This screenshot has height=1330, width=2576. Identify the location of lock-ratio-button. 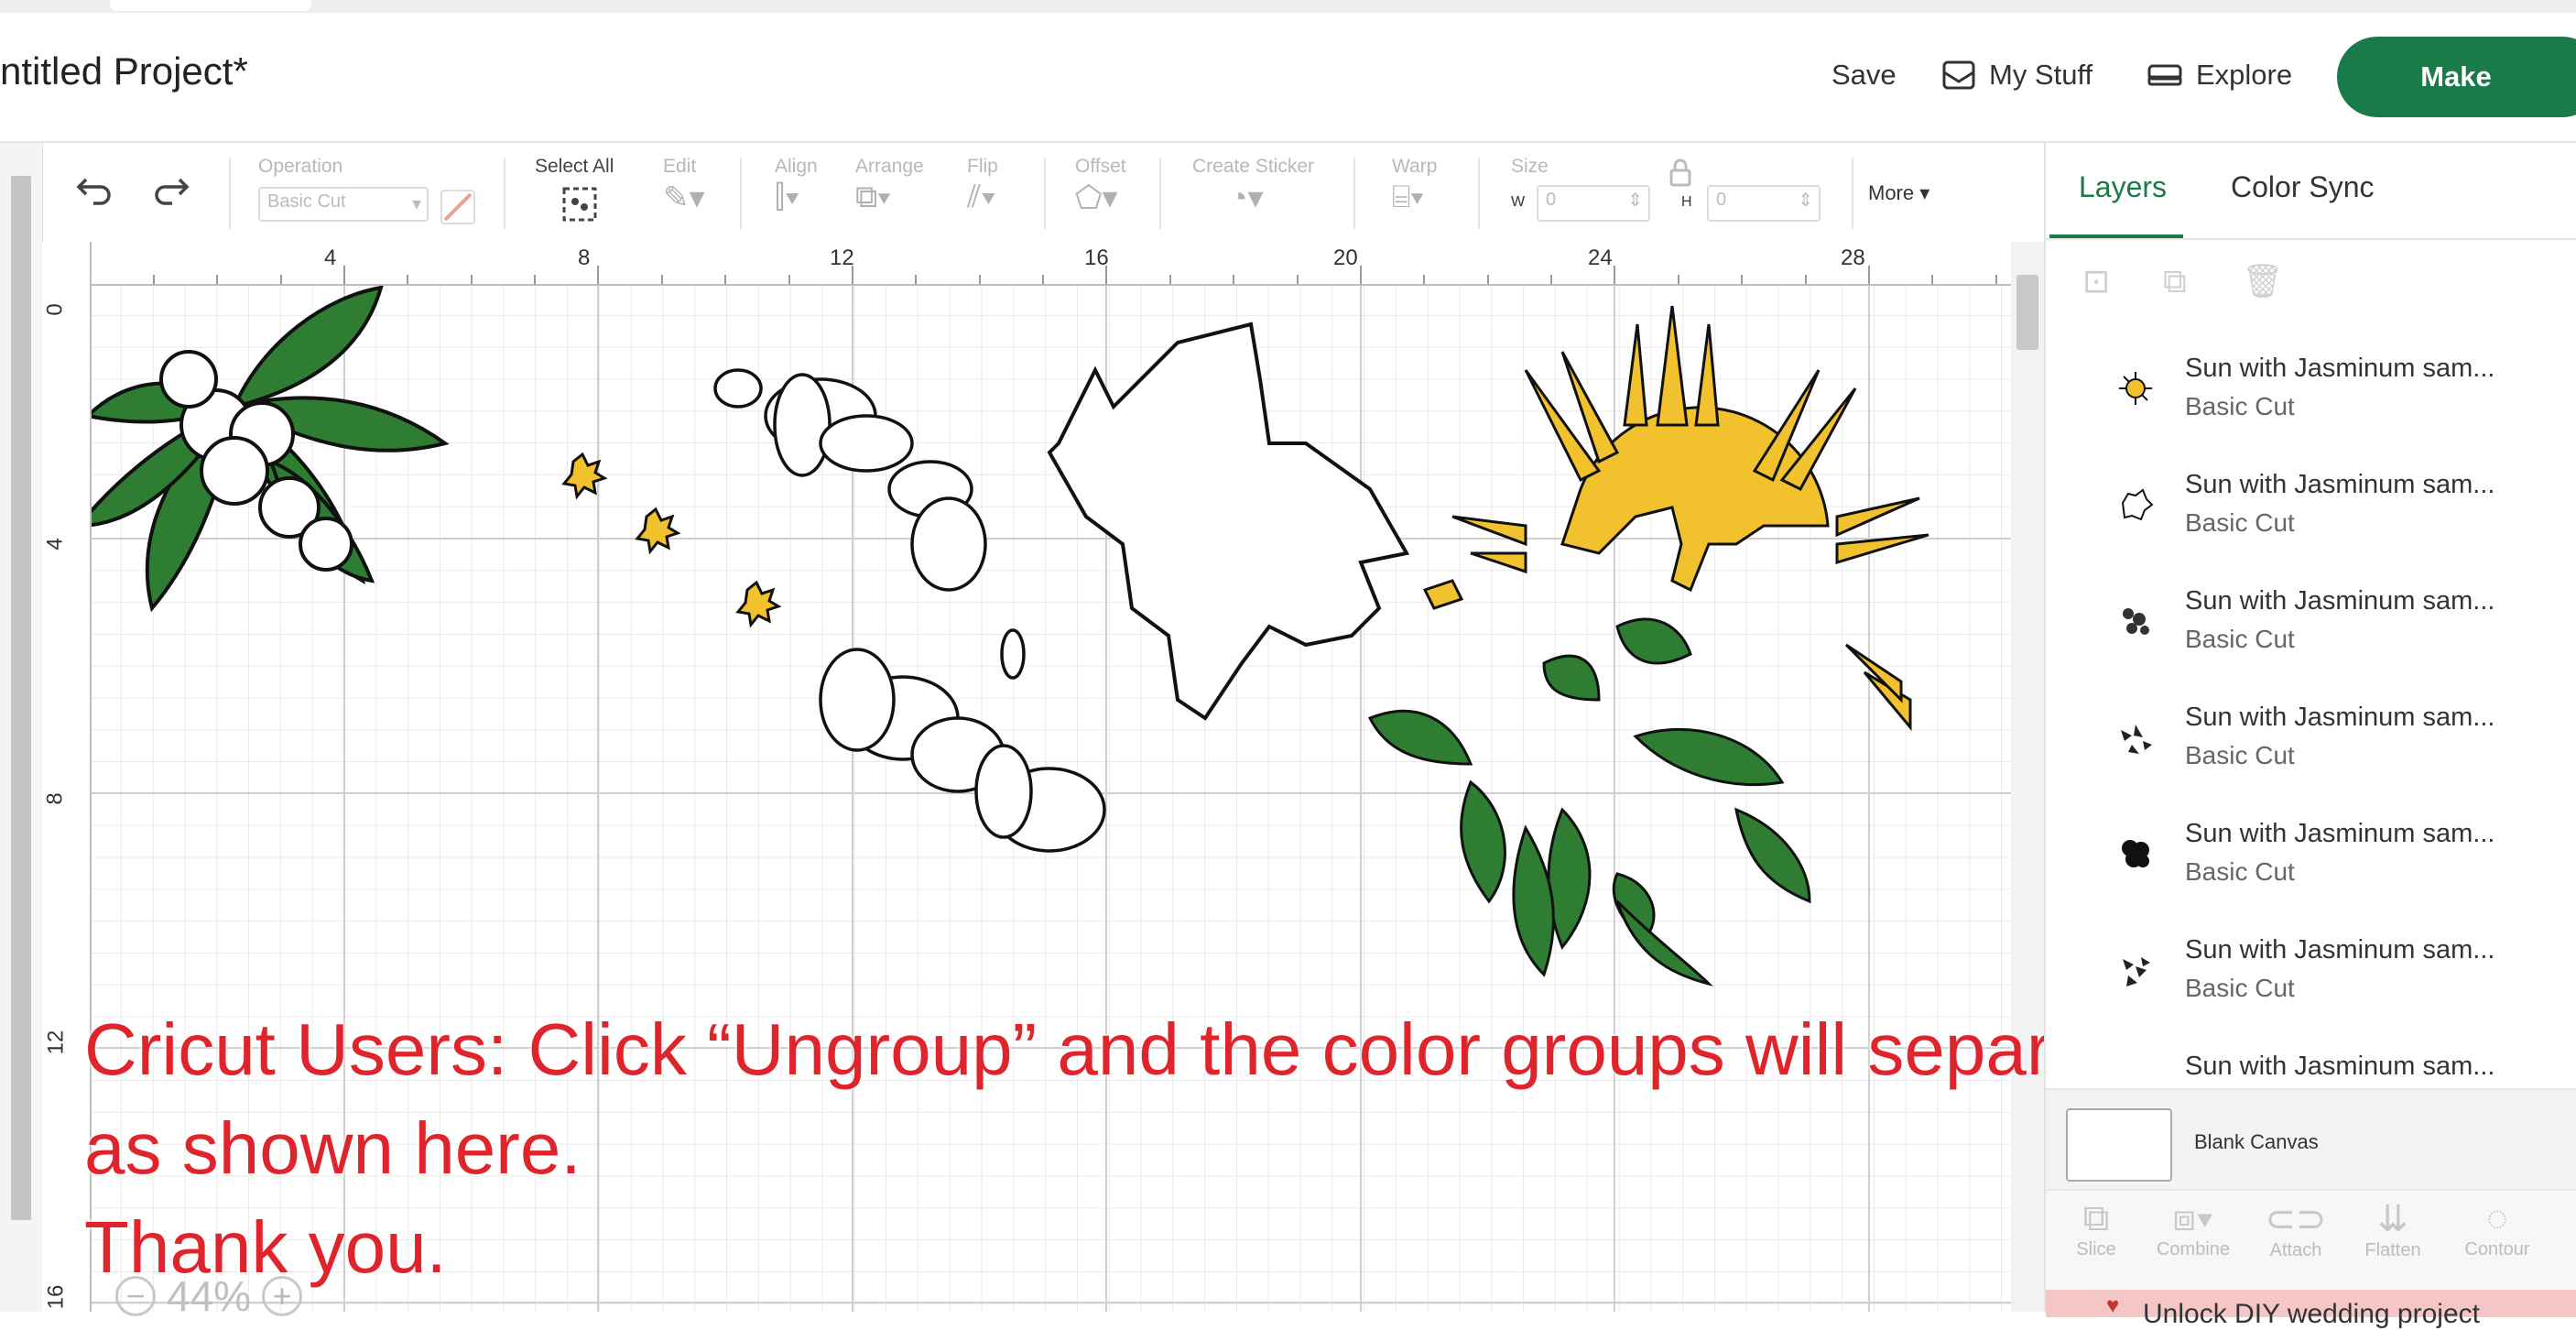
(1680, 175).